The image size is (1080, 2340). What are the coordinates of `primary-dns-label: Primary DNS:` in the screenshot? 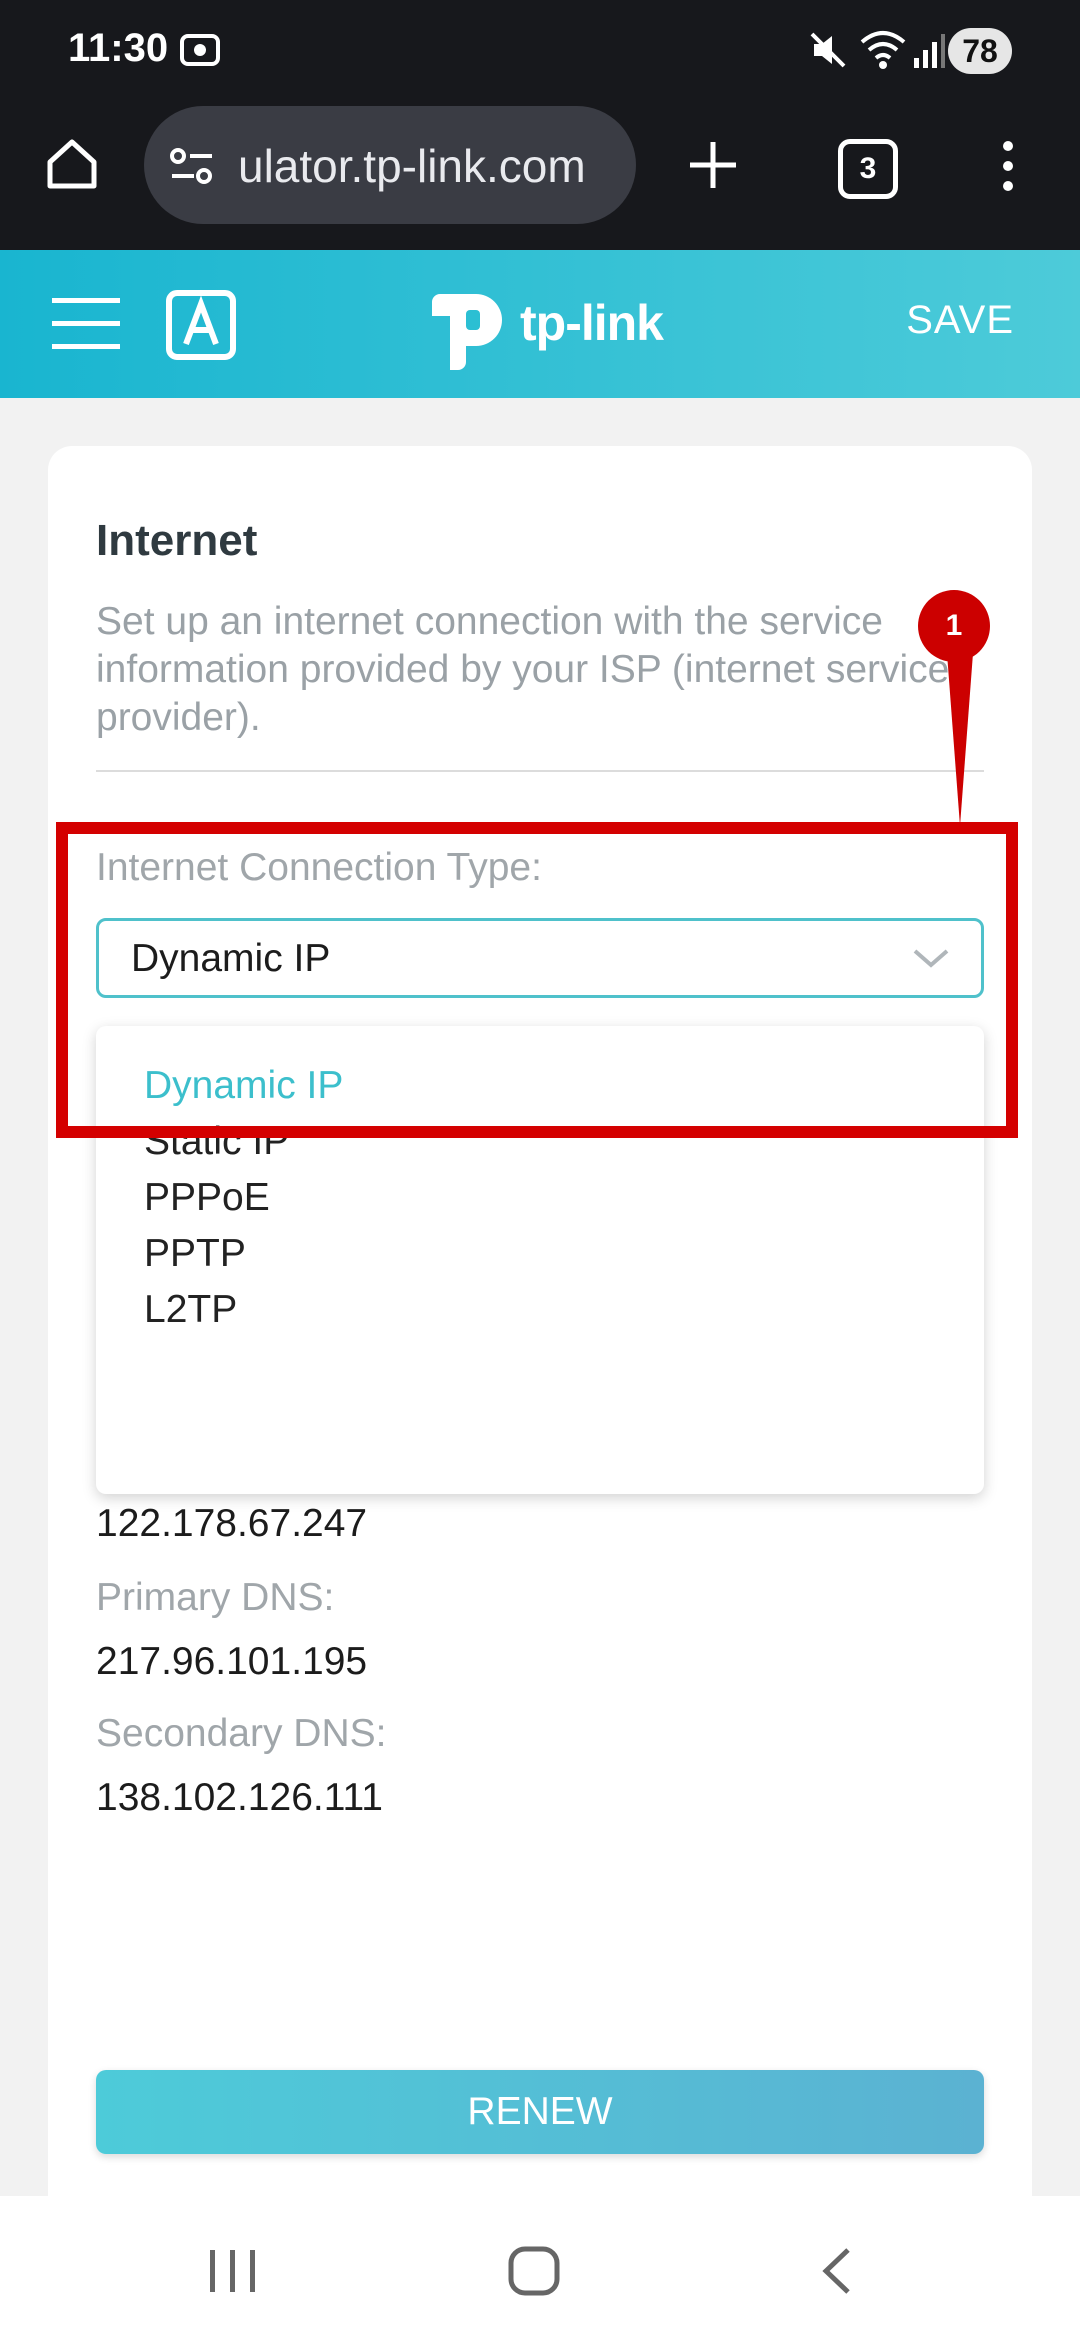 It's located at (215, 1597).